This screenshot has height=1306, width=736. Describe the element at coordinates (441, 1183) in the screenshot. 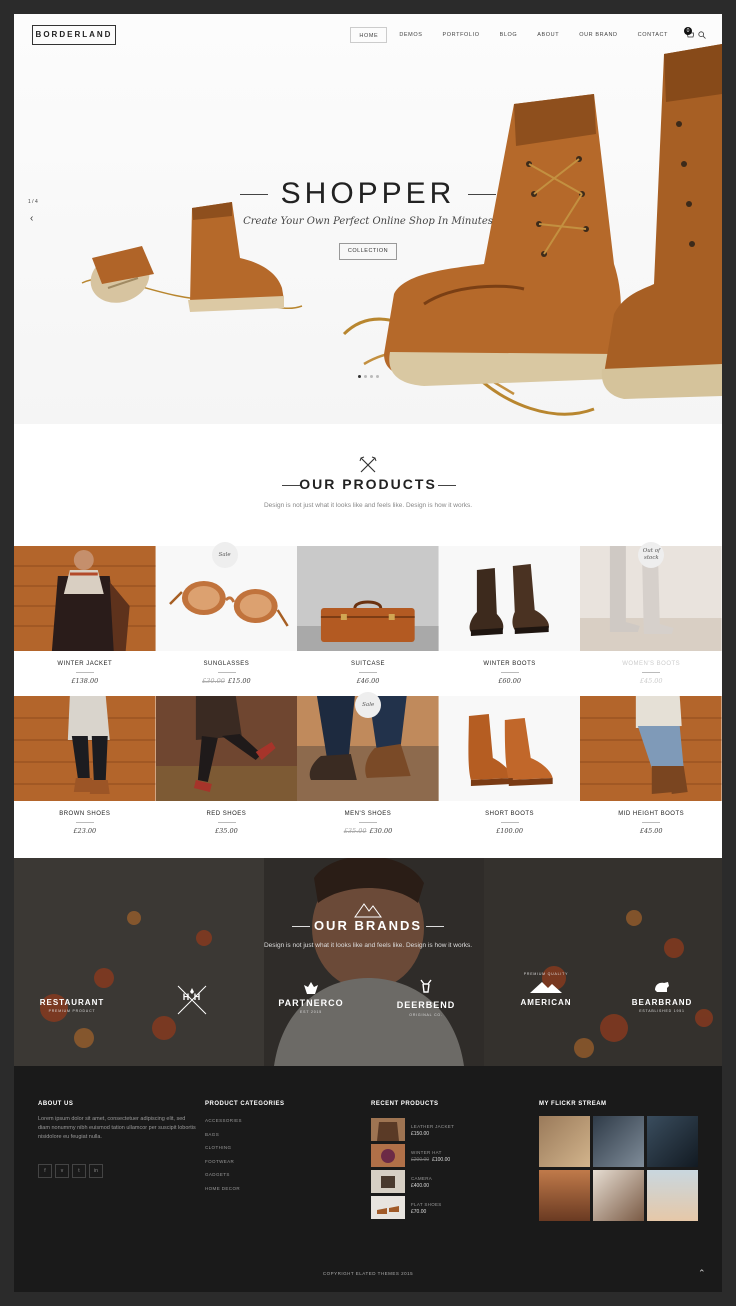

I see `recent-product-item: CAMERA £400.00` at that location.